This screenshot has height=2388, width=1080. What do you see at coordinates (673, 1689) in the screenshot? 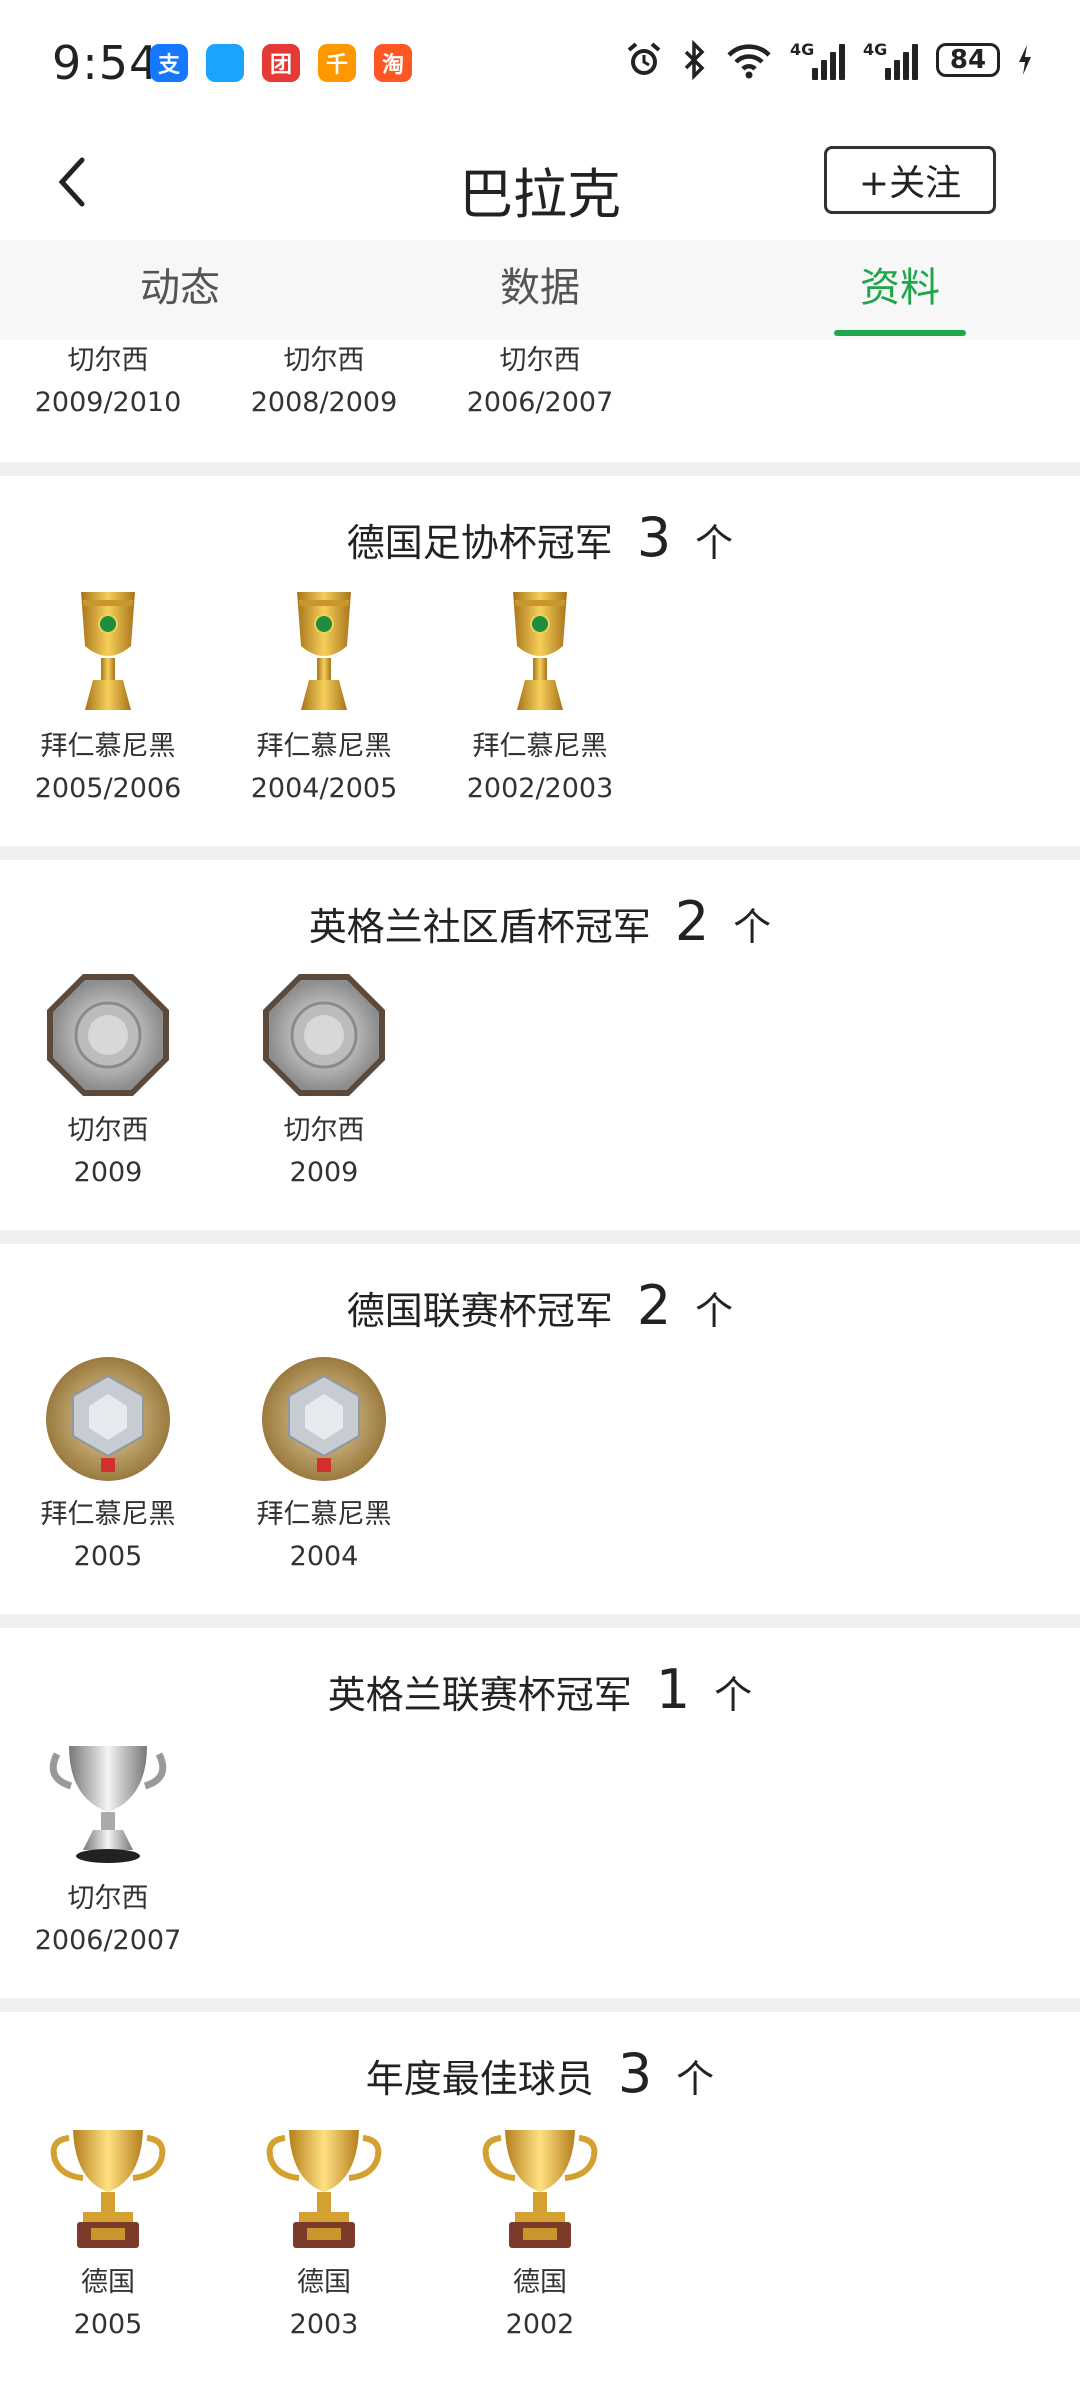
I see `section-count: 1` at bounding box center [673, 1689].